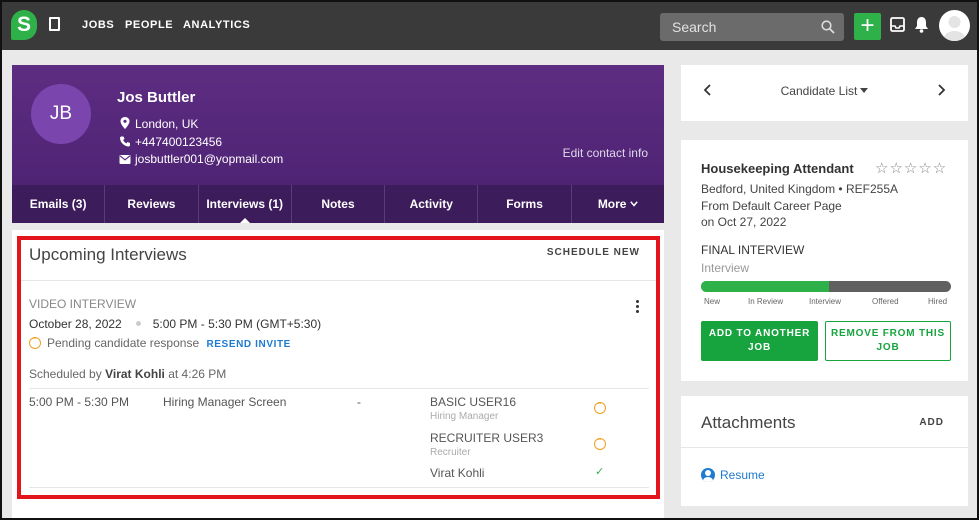  What do you see at coordinates (149, 25) in the screenshot?
I see `nav-people: PEOPLE` at bounding box center [149, 25].